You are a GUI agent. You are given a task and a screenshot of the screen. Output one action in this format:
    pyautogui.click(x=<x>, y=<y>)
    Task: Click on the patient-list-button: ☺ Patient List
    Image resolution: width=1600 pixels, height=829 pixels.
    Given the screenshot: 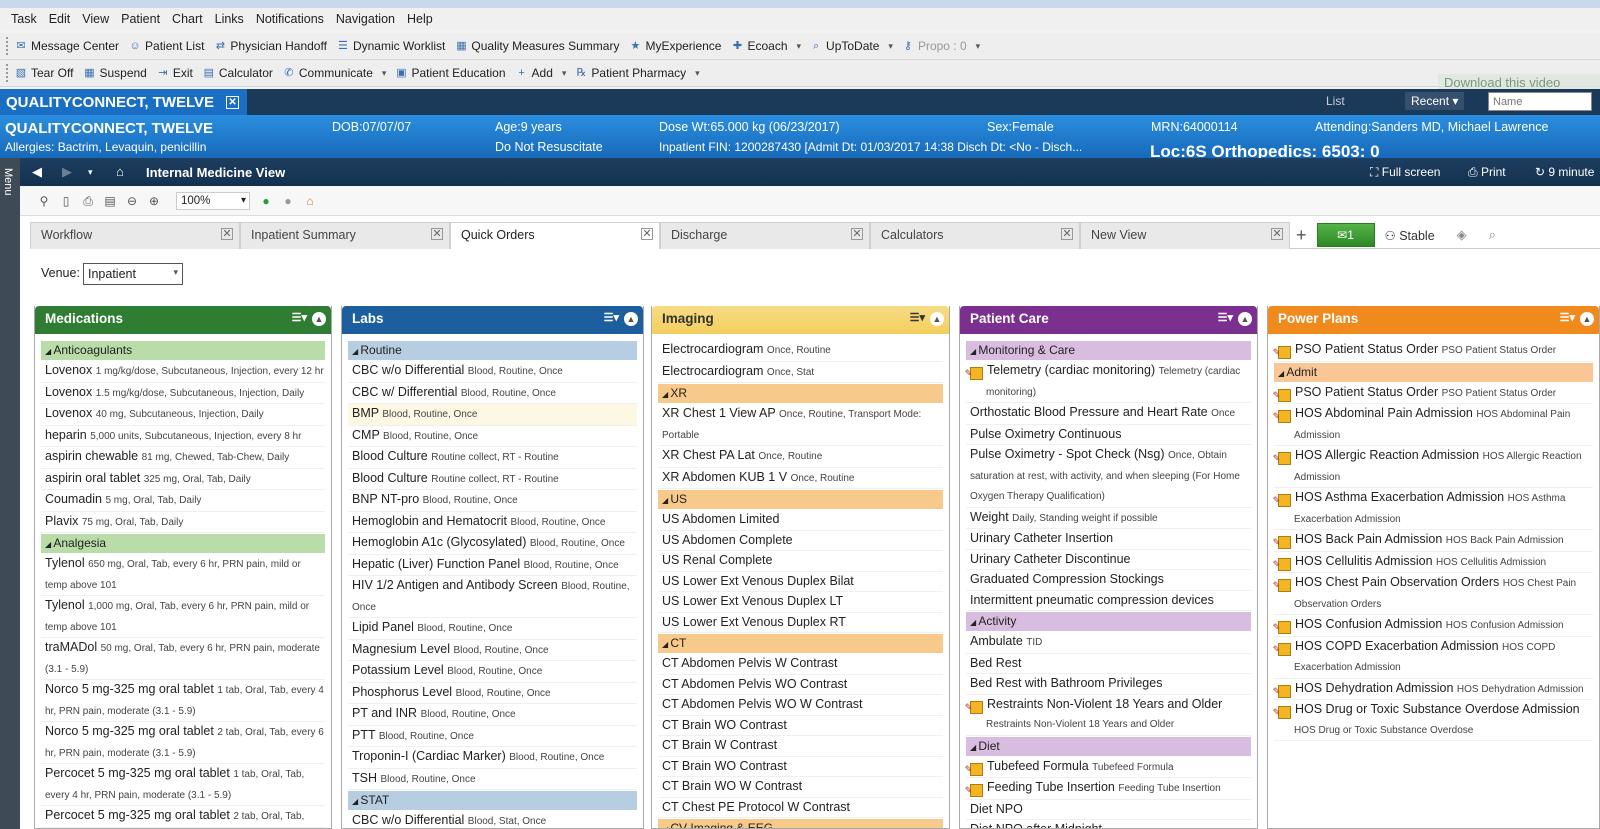 What is the action you would take?
    pyautogui.click(x=166, y=46)
    